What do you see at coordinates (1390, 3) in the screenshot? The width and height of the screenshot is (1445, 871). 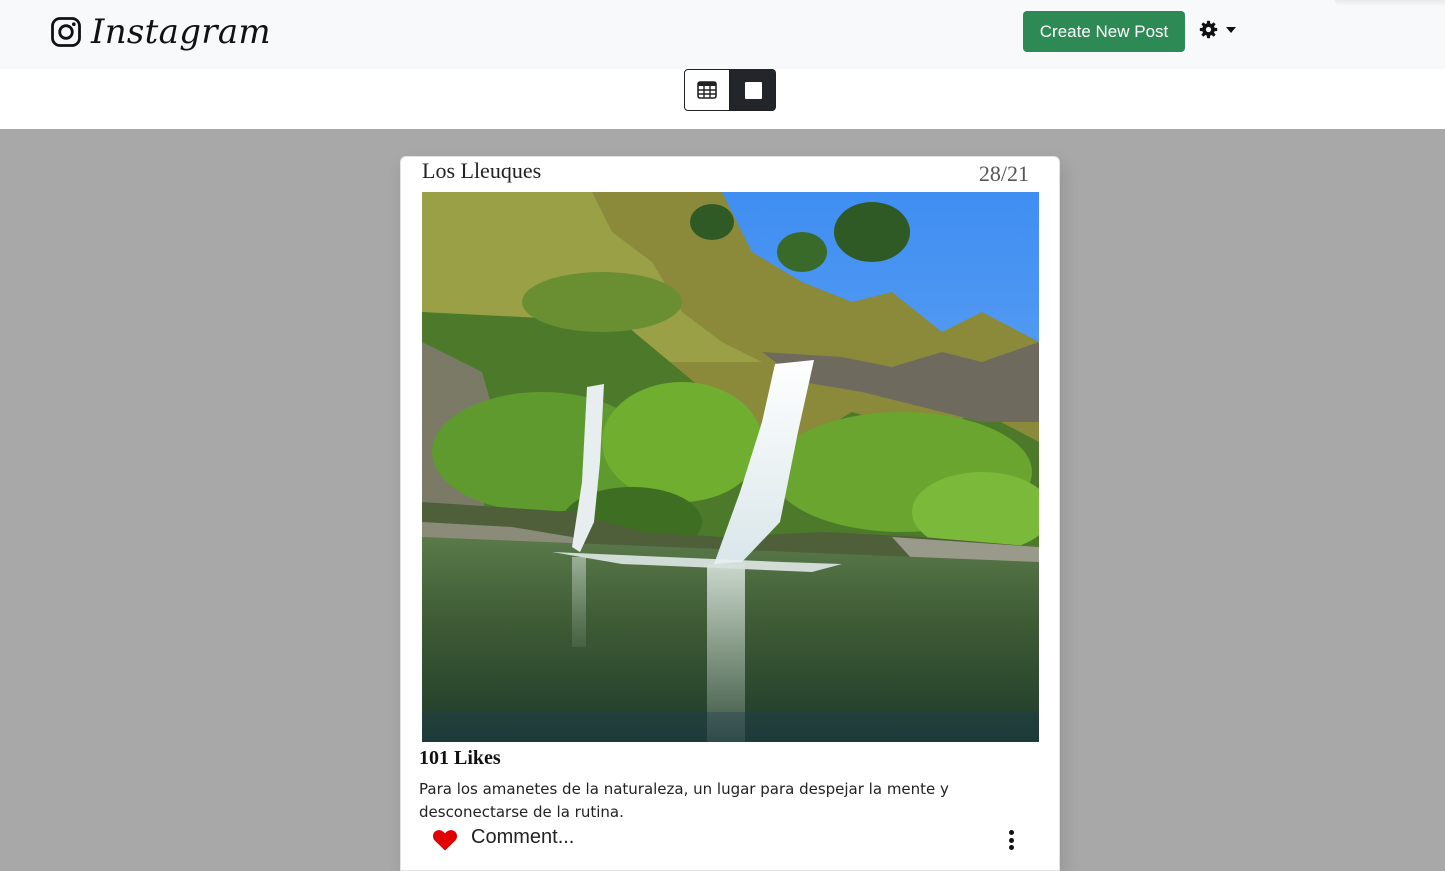 I see `dropdown-shadow` at bounding box center [1390, 3].